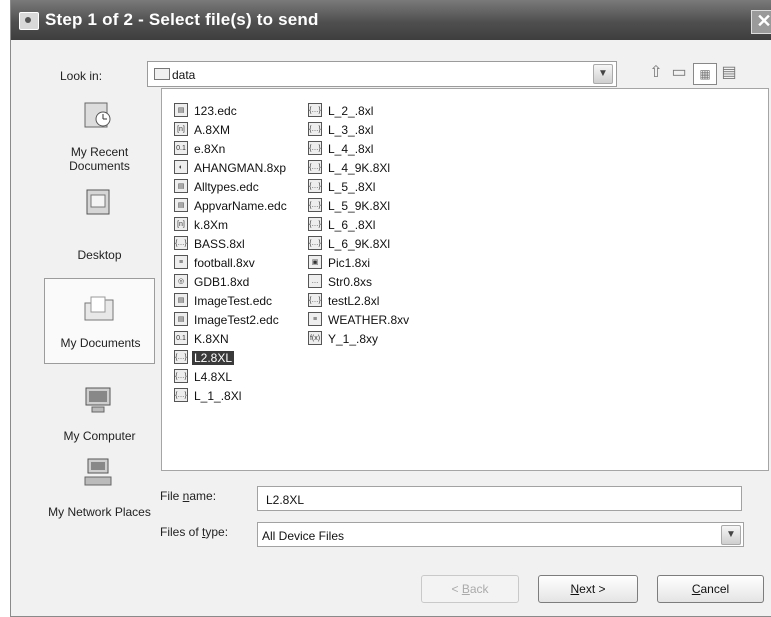 This screenshot has width=771, height=617. Describe the element at coordinates (222, 282) in the screenshot. I see `file-name: GDB1.8xd` at that location.